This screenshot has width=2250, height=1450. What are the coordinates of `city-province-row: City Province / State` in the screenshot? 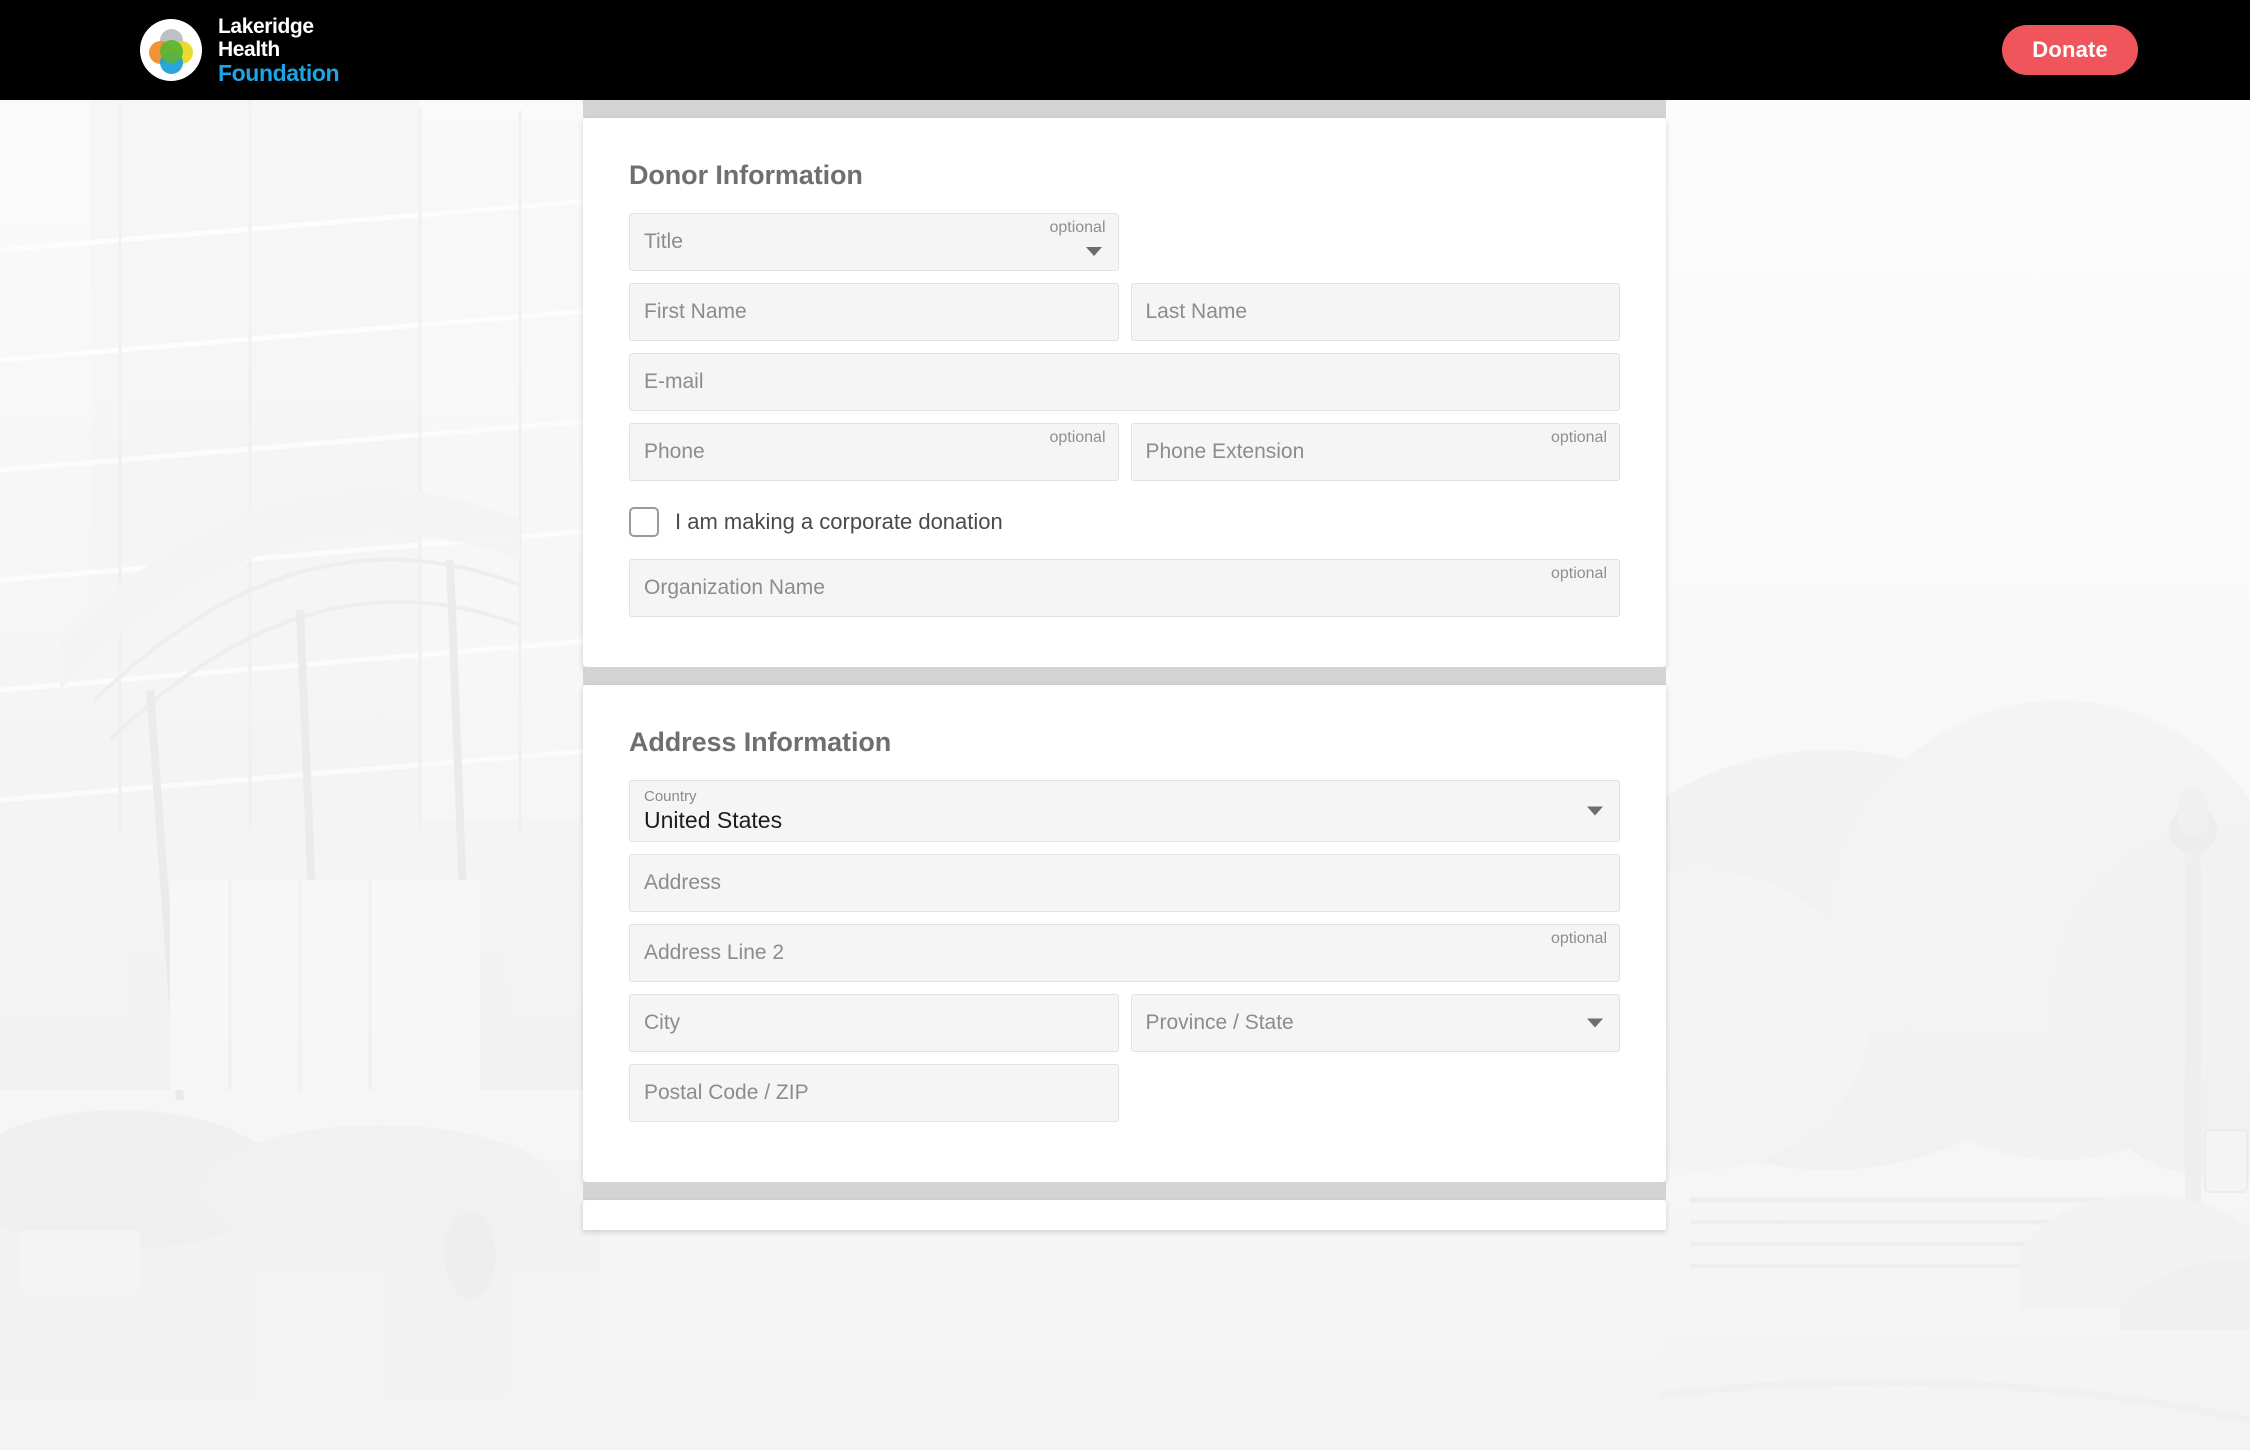 It's located at (1124, 1023).